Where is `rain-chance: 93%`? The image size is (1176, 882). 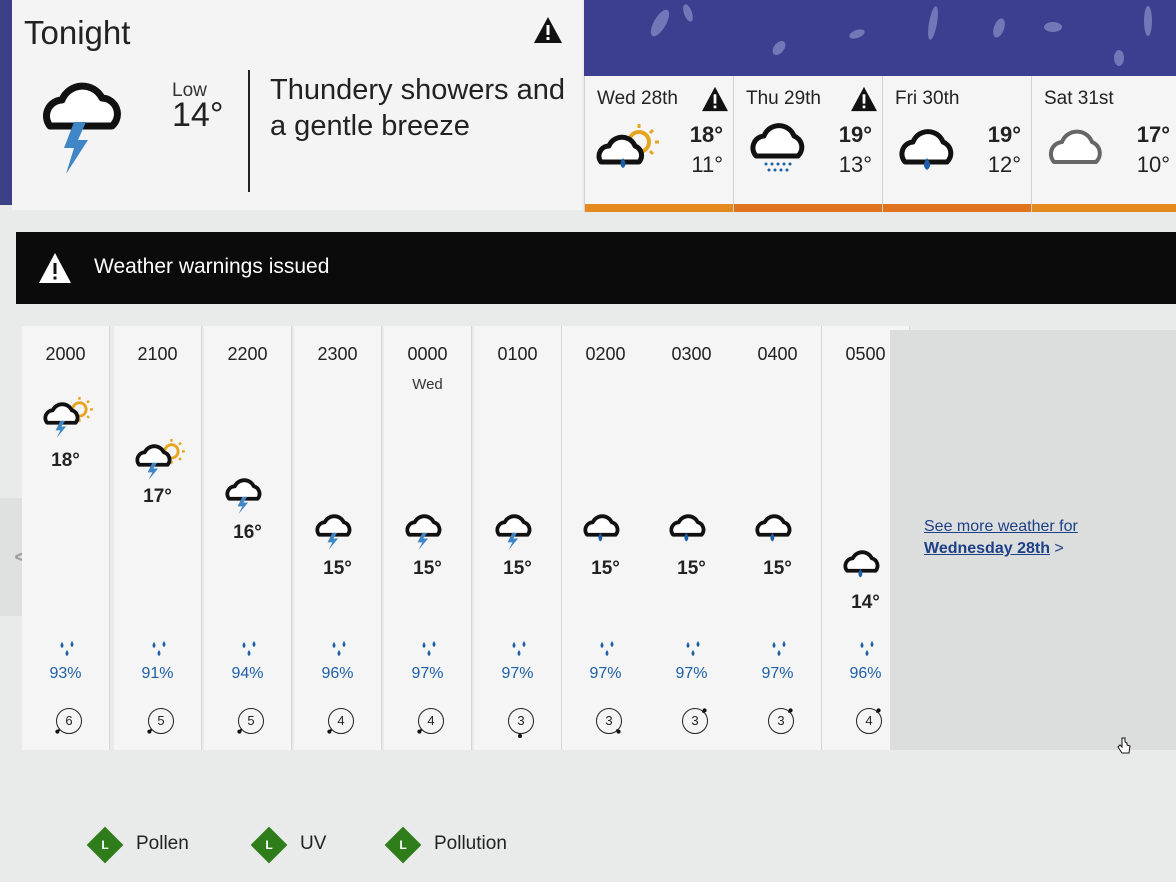
rain-chance: 93% is located at coordinates (65, 673).